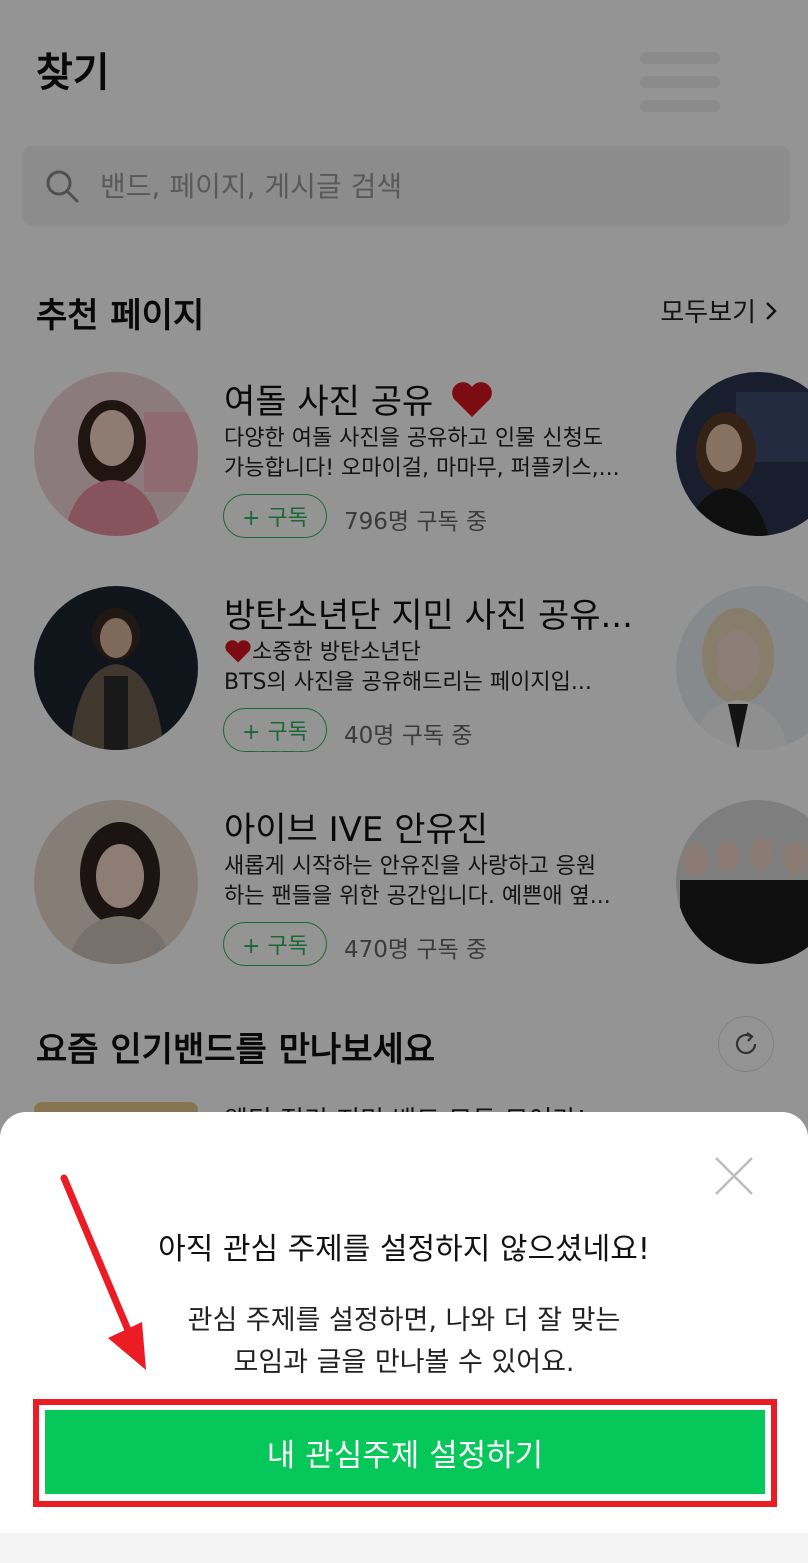  What do you see at coordinates (404, 1249) in the screenshot?
I see `sheet-title: 아직 관심 주제를 설정하지 않으셨네요!` at bounding box center [404, 1249].